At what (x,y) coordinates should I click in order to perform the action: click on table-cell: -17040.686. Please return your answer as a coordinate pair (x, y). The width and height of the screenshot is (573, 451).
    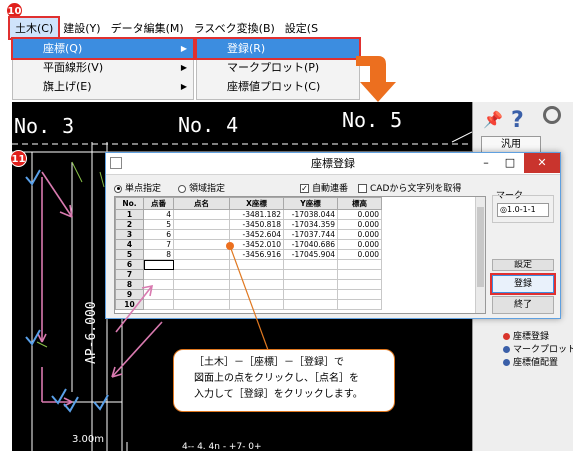
    Looking at the image, I should click on (310, 244).